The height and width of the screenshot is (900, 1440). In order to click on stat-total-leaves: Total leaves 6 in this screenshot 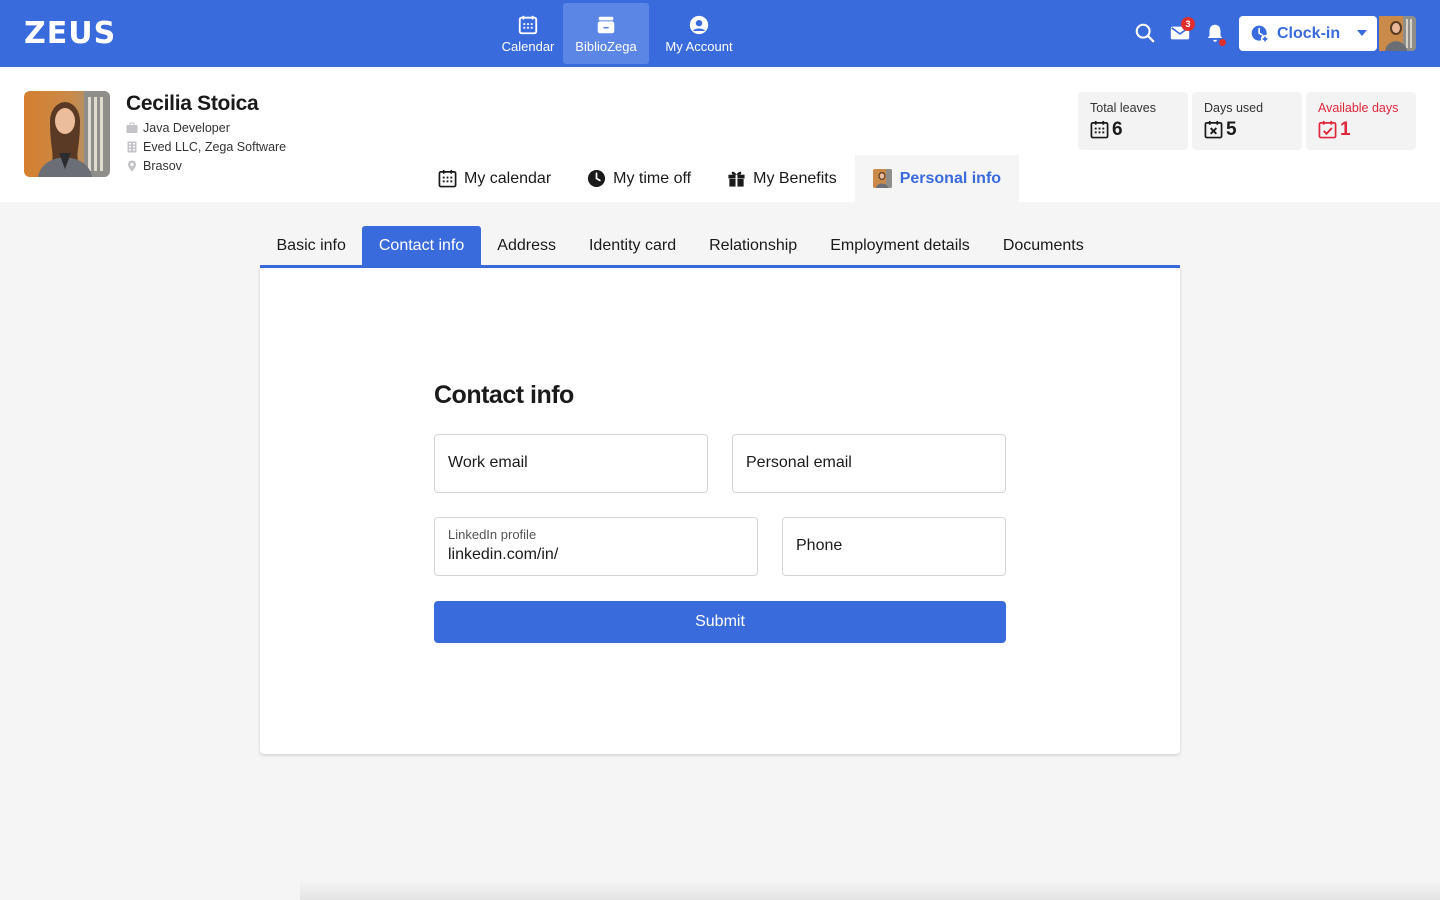, I will do `click(1133, 121)`.